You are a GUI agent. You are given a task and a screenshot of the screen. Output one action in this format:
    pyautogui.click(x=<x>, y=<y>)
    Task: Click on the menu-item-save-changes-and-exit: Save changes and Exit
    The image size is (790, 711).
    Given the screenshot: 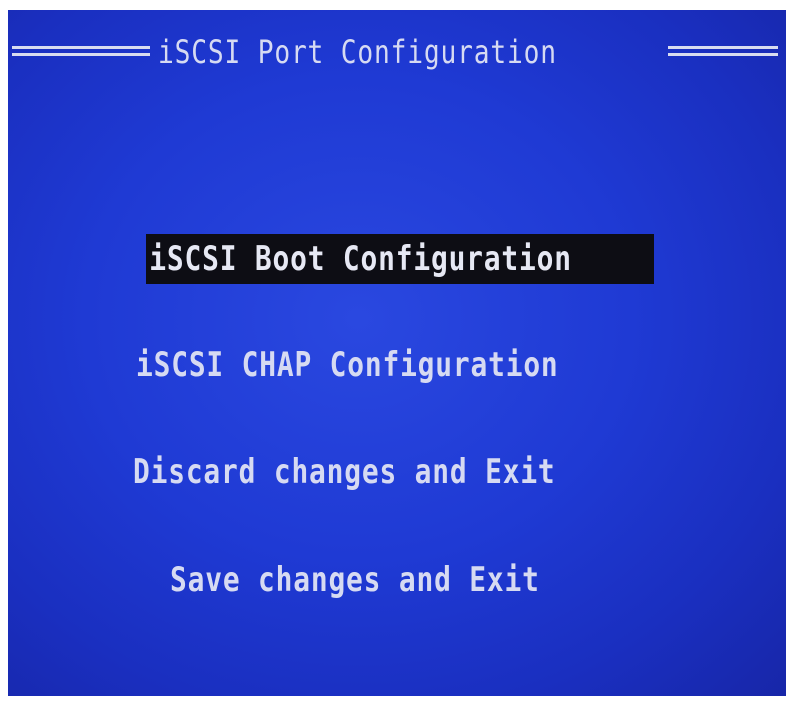 What is the action you would take?
    pyautogui.click(x=405, y=580)
    